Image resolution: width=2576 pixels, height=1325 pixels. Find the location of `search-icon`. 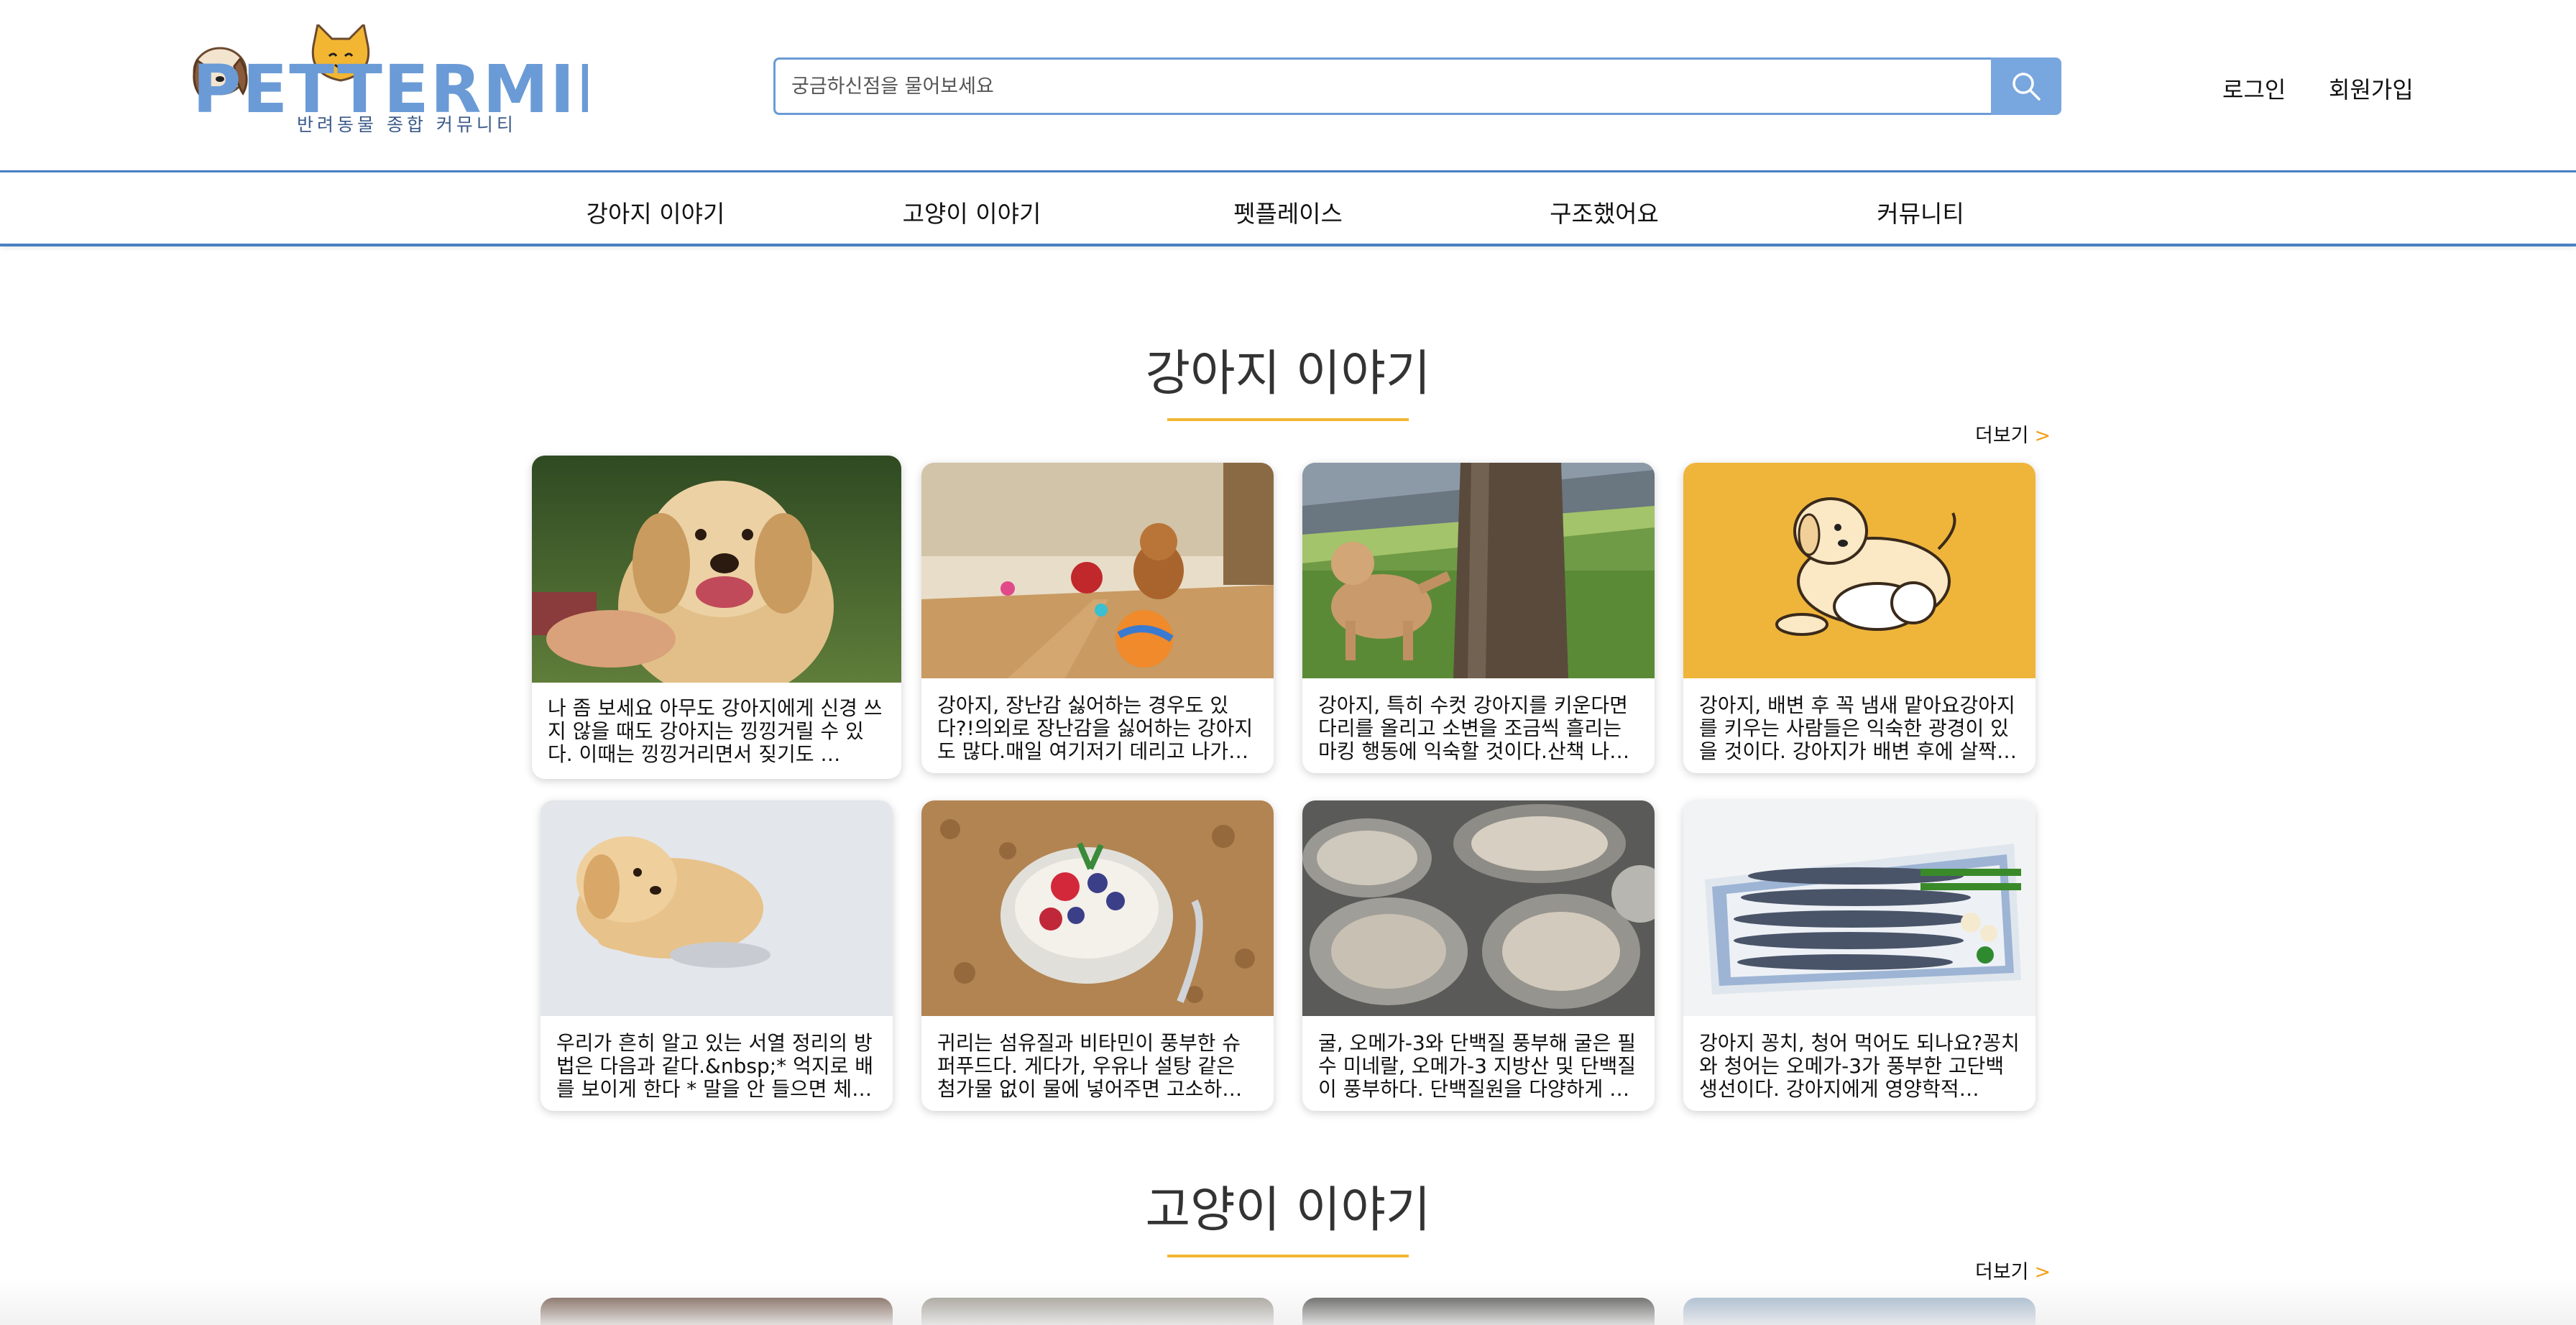

search-icon is located at coordinates (2026, 87).